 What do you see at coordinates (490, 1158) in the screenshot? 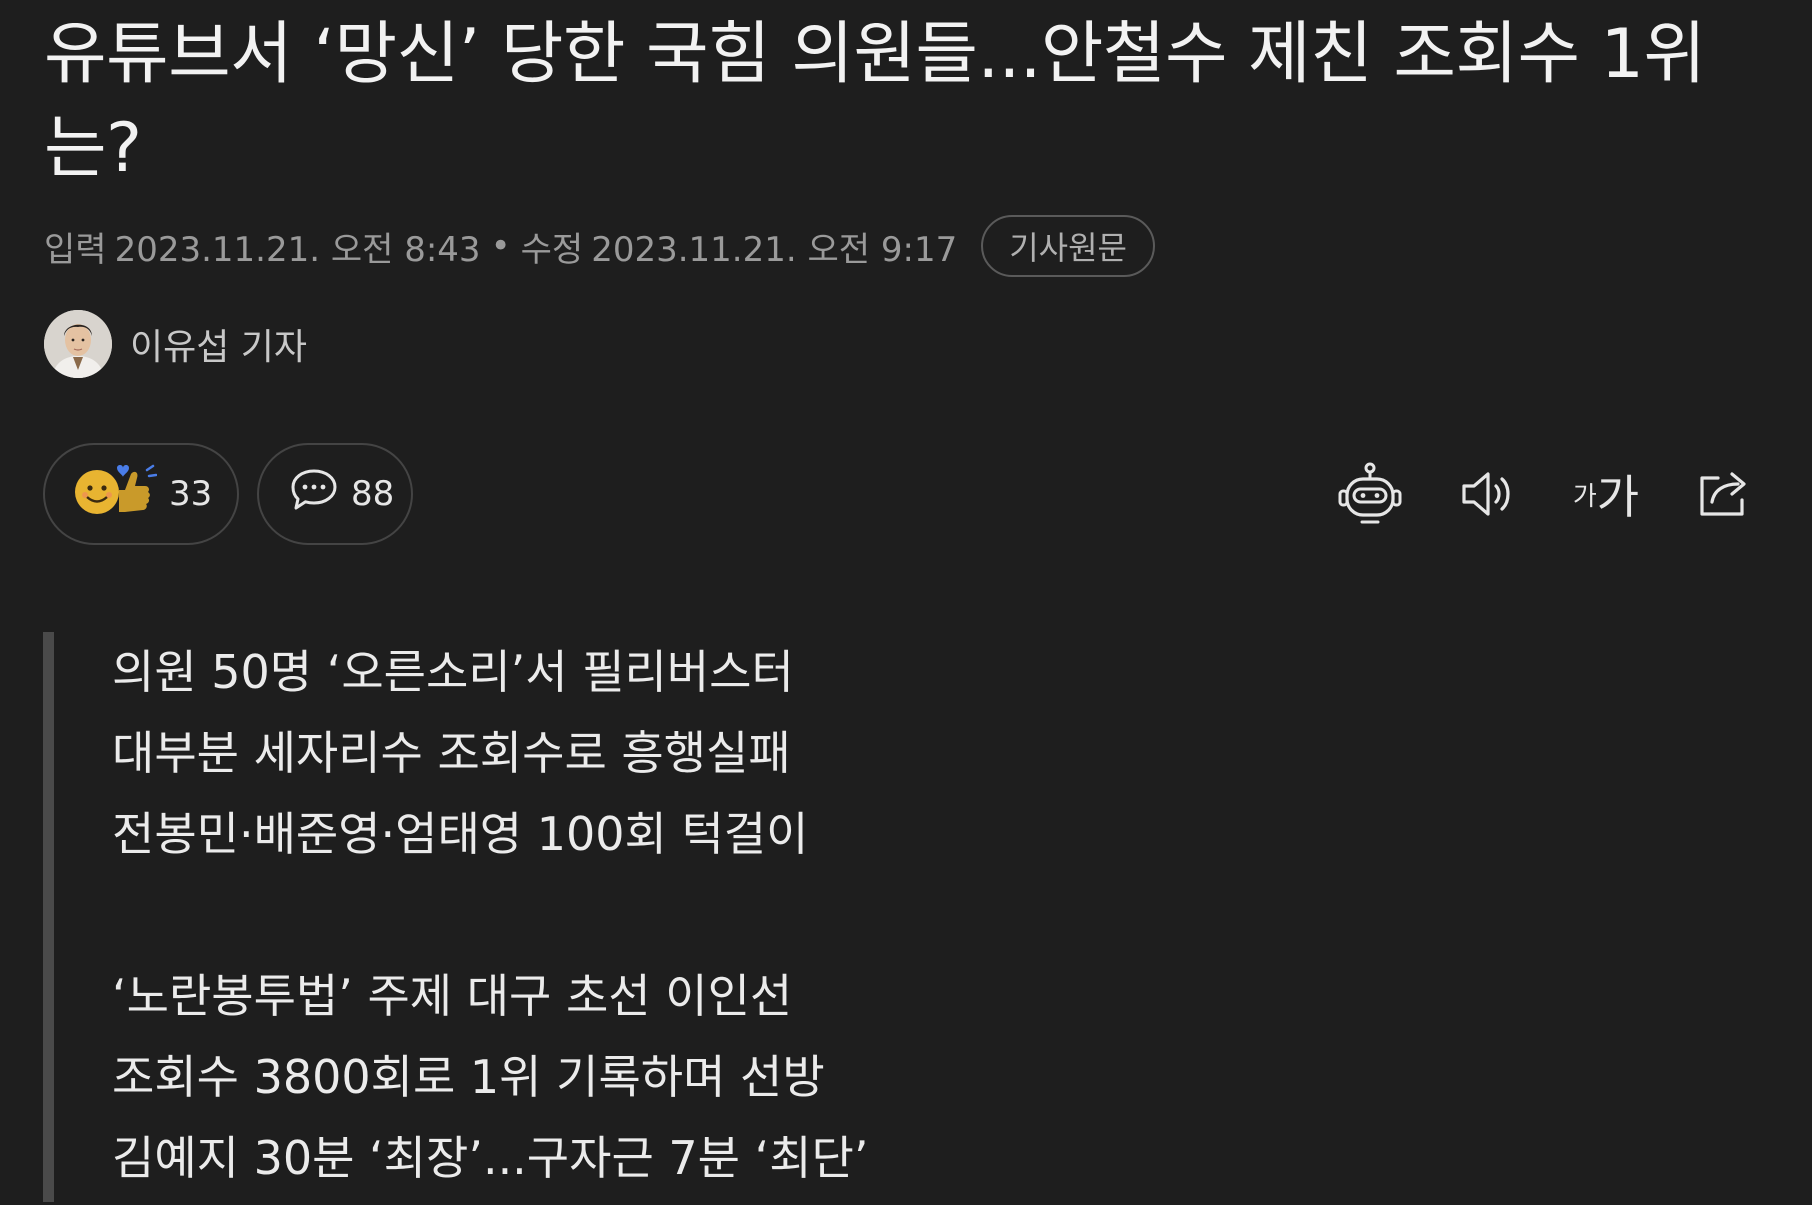
I see `summary-line: 김예지 30분 ‘최장’...구자근 7분 ‘최단’` at bounding box center [490, 1158].